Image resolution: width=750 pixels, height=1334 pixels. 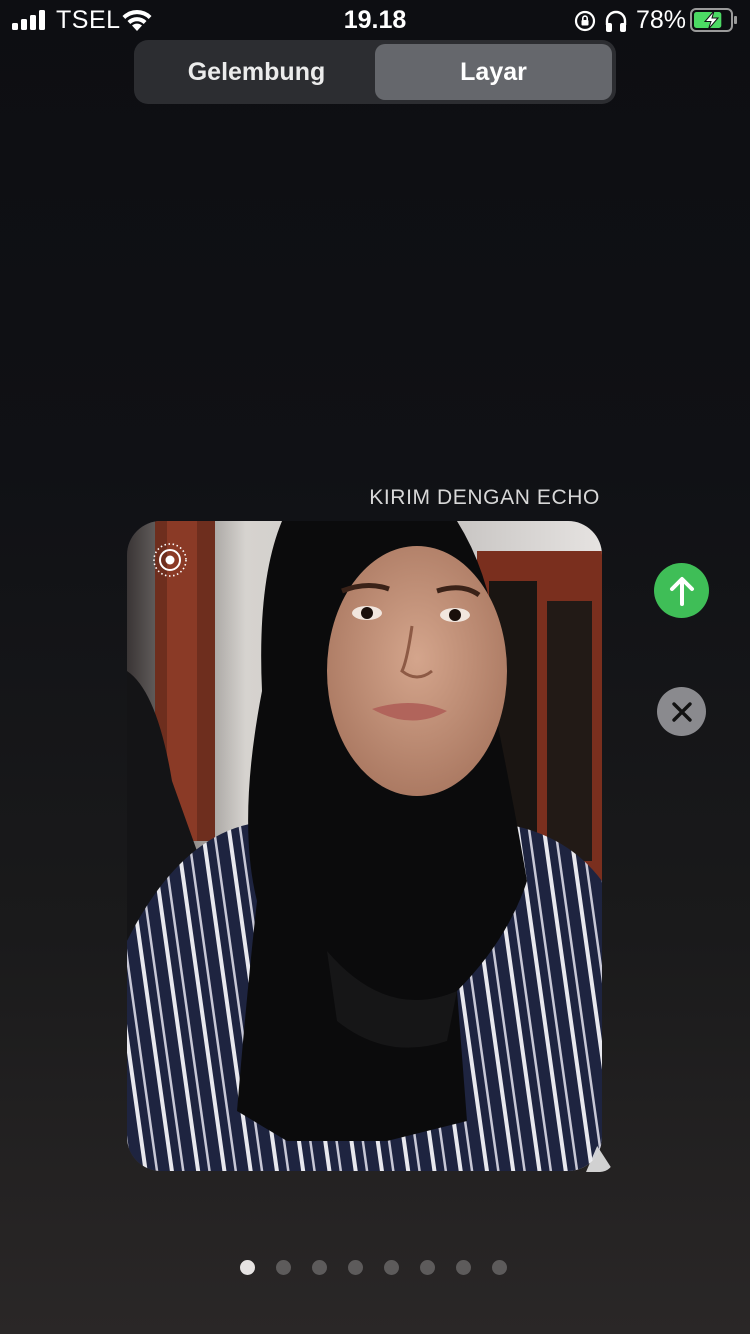 I want to click on effect-type-segmented-control: Gelembung Layar, so click(x=375, y=72).